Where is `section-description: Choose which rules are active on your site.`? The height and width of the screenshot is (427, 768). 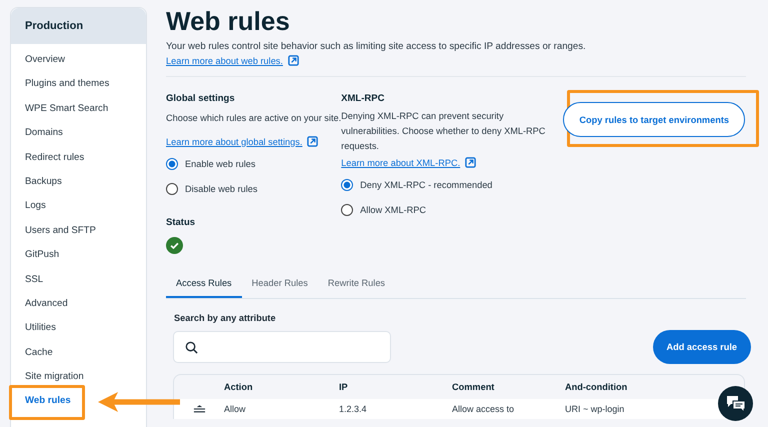 section-description: Choose which rules are active on your site. is located at coordinates (254, 118).